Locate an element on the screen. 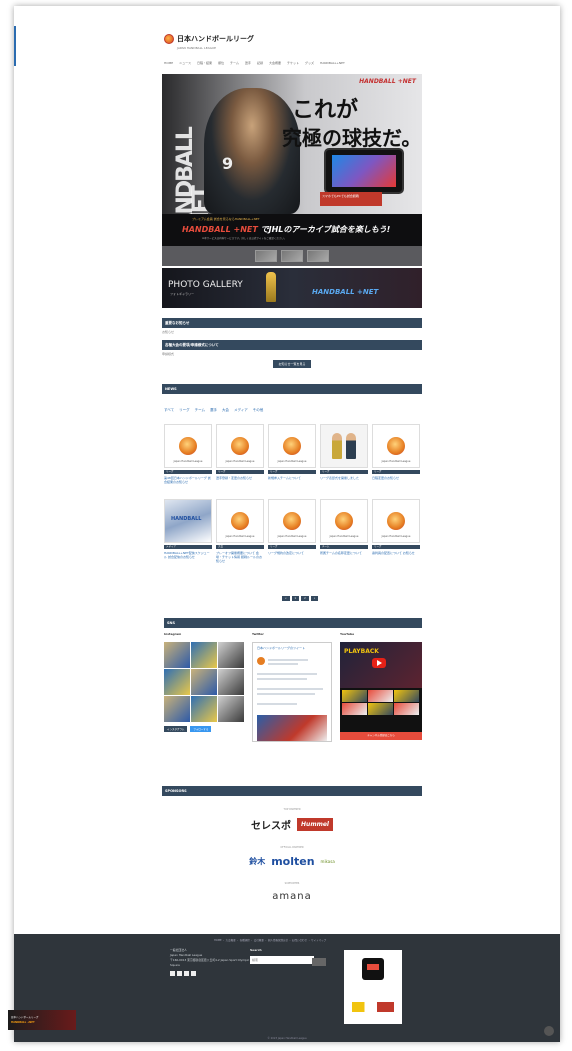 This screenshot has height=1051, width=572. nav-item-handball-net: HANDBALL+NET is located at coordinates (332, 63).